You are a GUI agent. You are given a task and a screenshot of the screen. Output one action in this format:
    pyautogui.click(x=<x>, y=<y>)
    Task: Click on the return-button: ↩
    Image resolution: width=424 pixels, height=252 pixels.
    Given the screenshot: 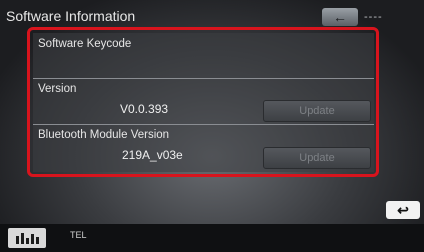 What is the action you would take?
    pyautogui.click(x=403, y=210)
    